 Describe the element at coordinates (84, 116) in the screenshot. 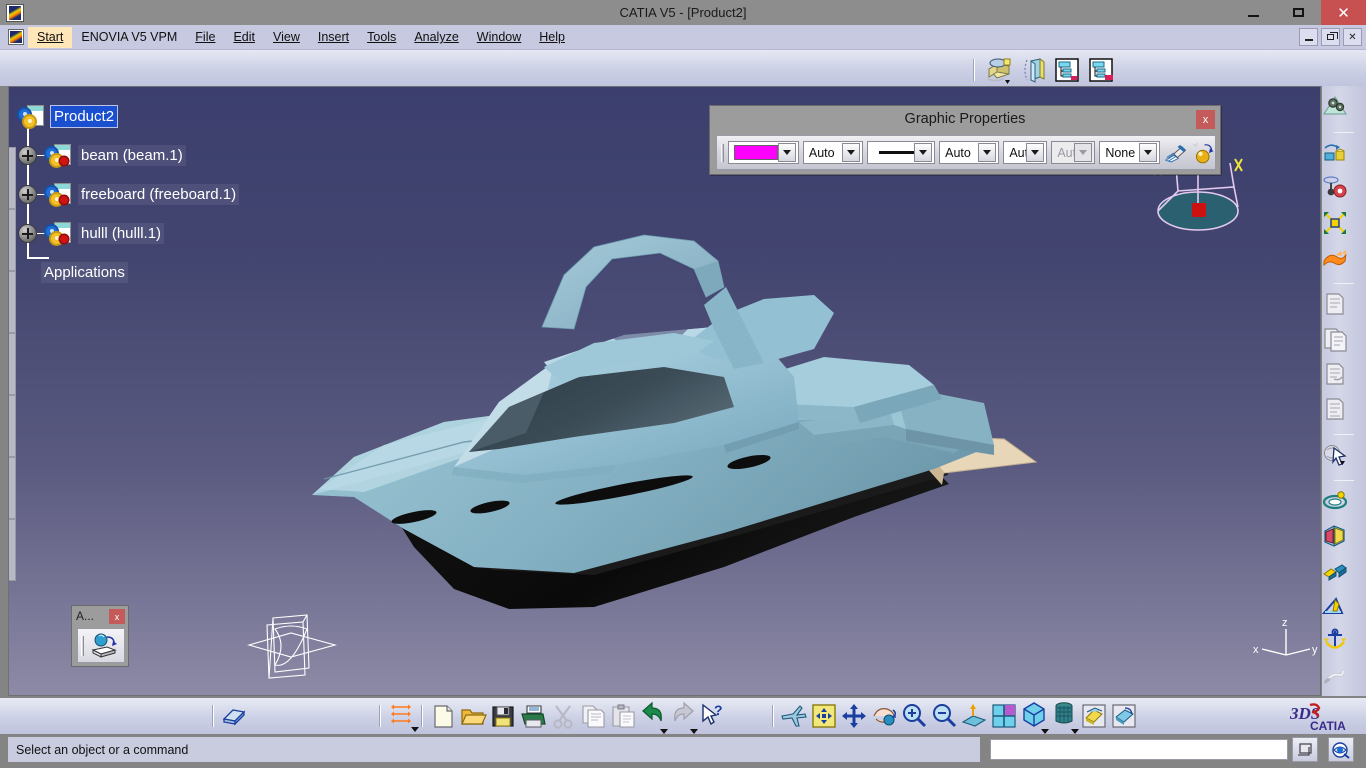

I see `tree-label-product2: Product2` at that location.